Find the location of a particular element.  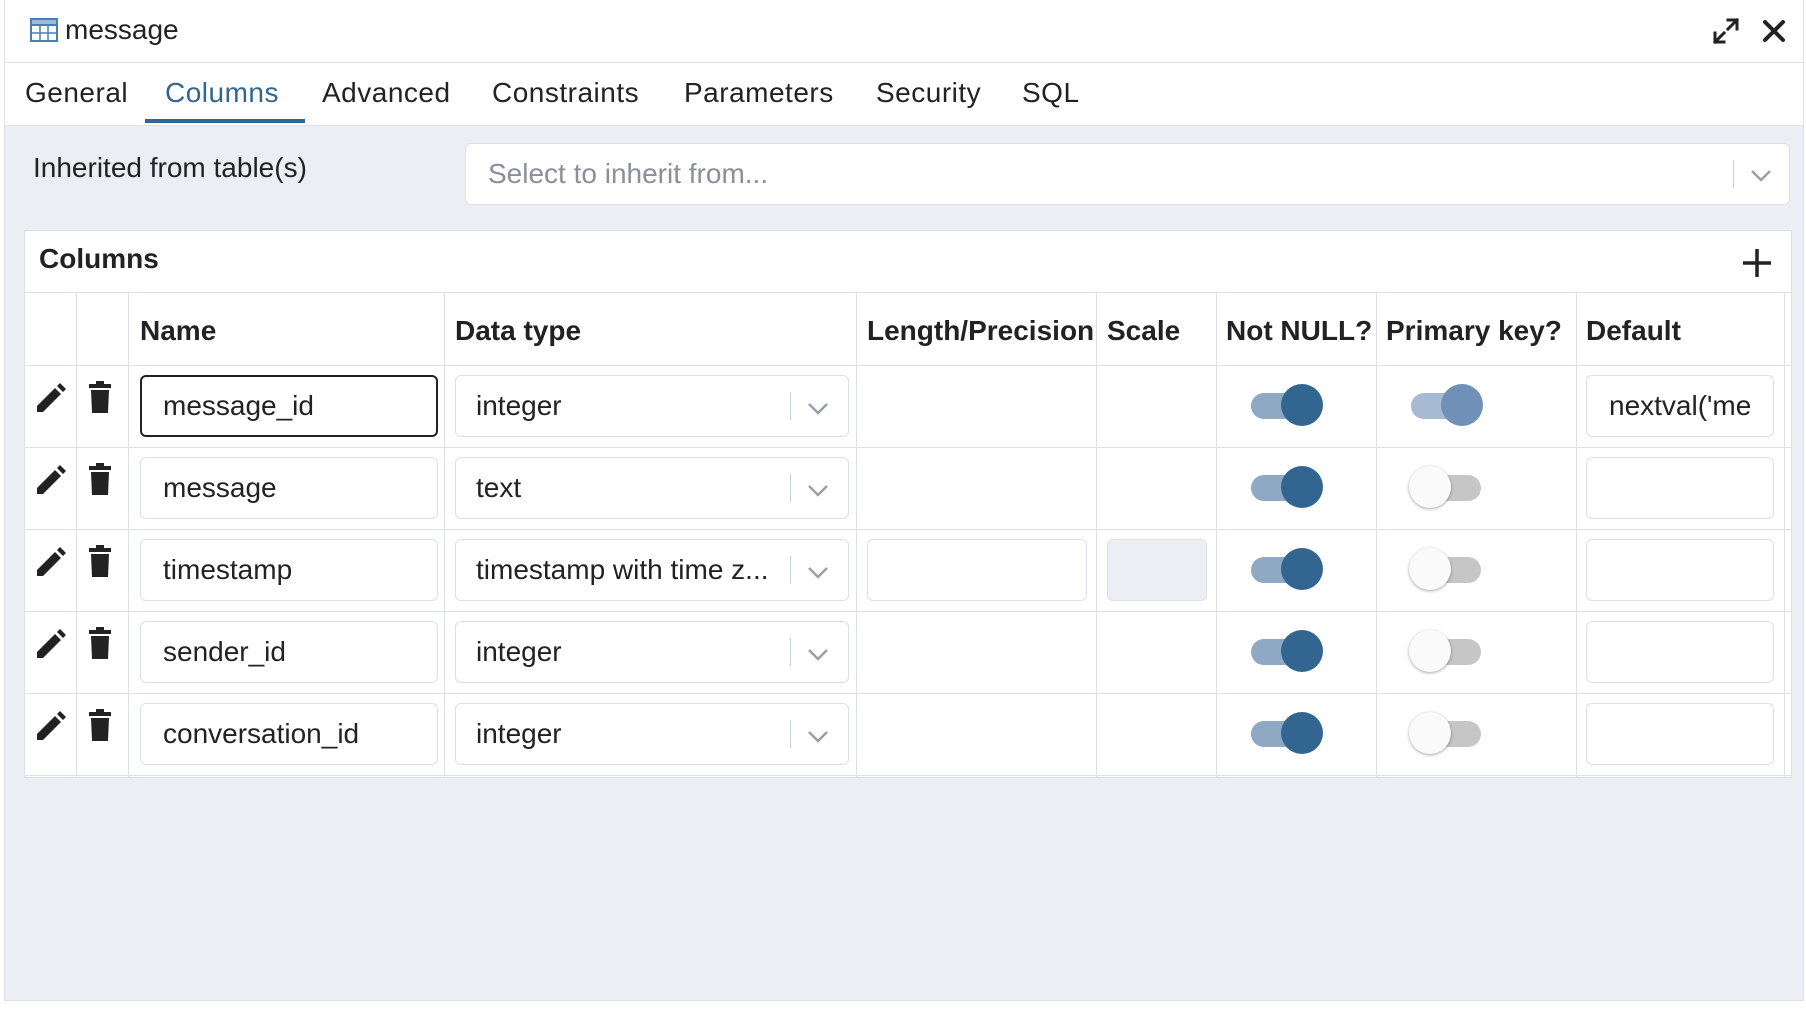

table-icon is located at coordinates (44, 32).